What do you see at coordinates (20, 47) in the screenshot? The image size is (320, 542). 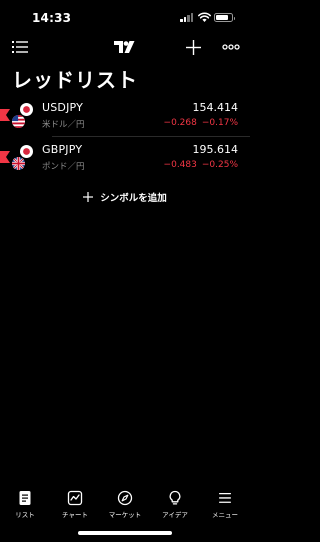 I see `menu-list-icon` at bounding box center [20, 47].